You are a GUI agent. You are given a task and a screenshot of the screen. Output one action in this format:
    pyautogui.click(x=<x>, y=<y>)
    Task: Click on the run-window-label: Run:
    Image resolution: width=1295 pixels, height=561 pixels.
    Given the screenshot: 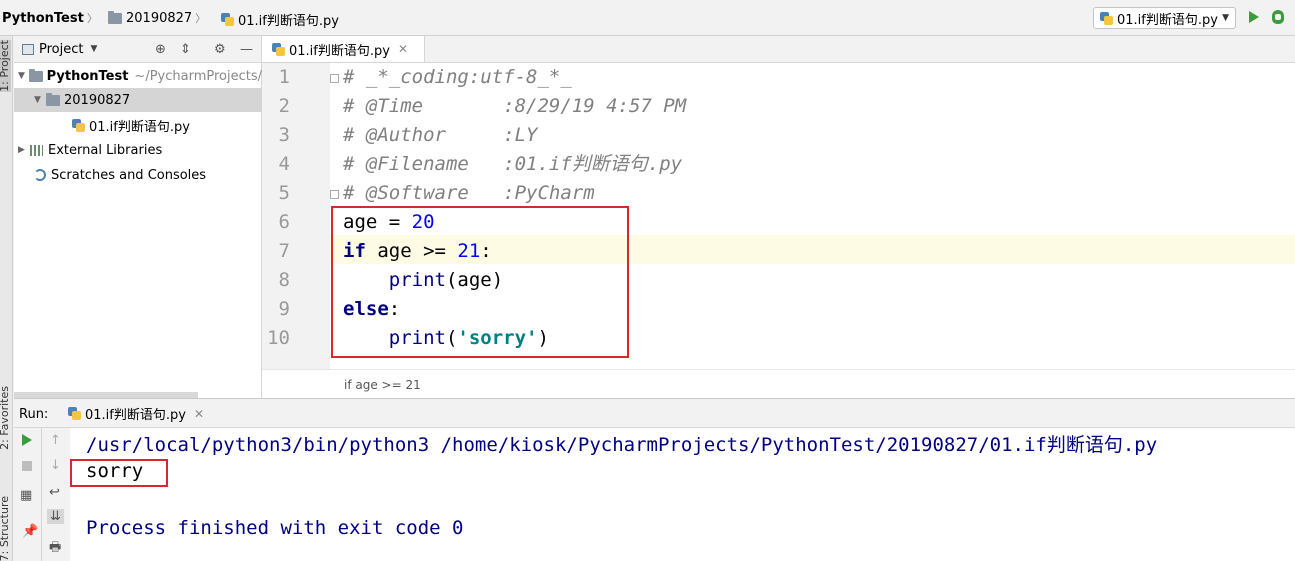 What is the action you would take?
    pyautogui.click(x=34, y=414)
    